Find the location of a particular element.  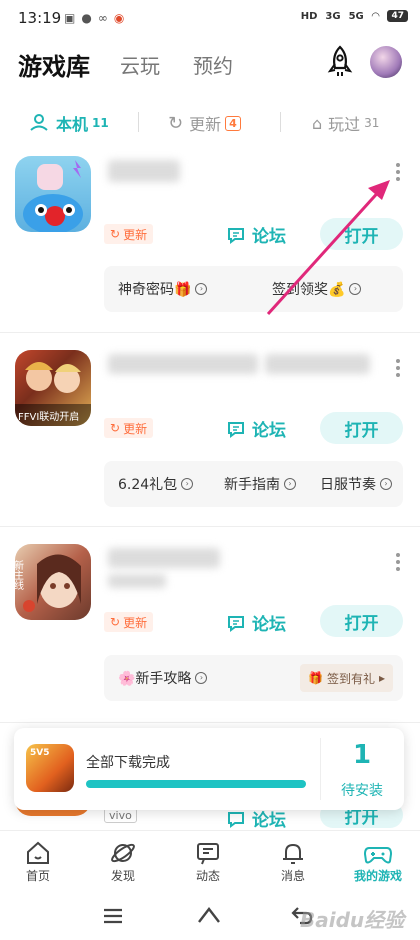

folder-icon: ⌂ is located at coordinates (317, 123).